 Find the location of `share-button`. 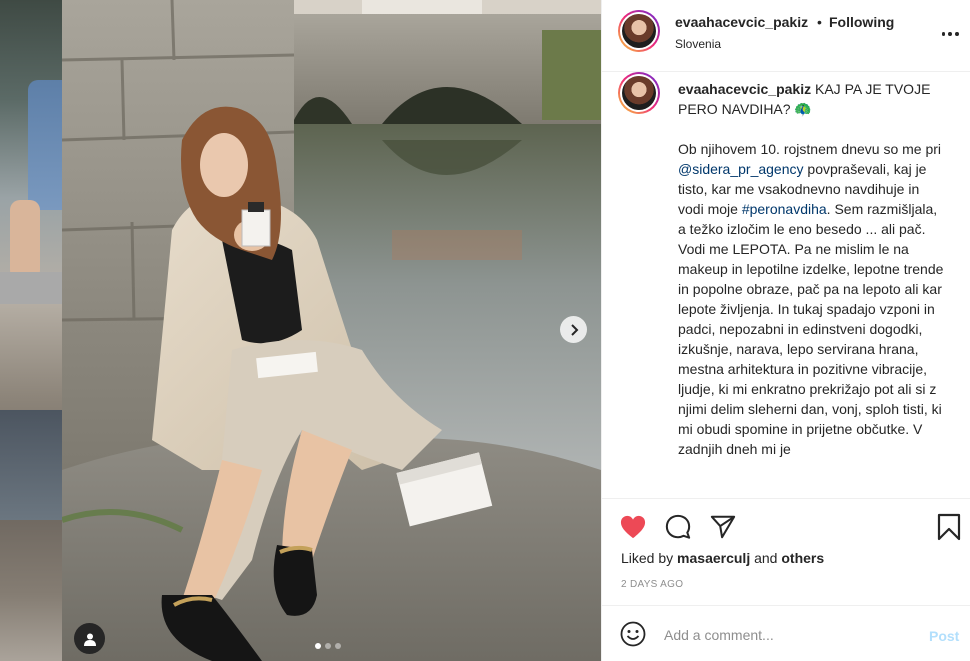

share-button is located at coordinates (723, 527).